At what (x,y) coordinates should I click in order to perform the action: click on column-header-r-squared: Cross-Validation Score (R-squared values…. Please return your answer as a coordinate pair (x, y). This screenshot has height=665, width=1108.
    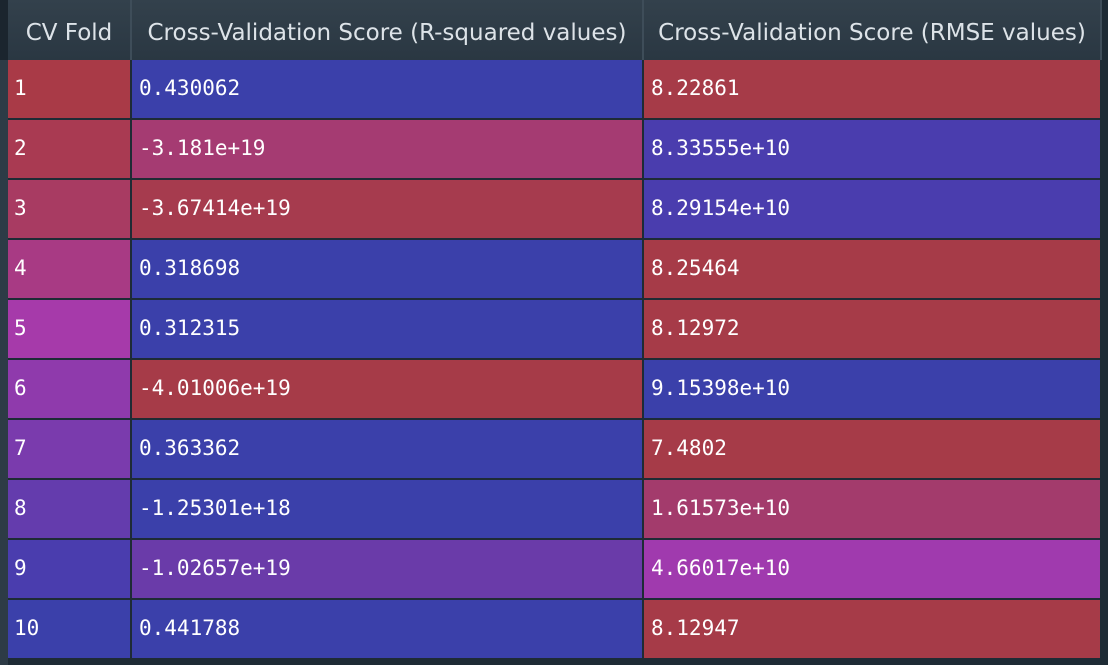
    Looking at the image, I should click on (388, 30).